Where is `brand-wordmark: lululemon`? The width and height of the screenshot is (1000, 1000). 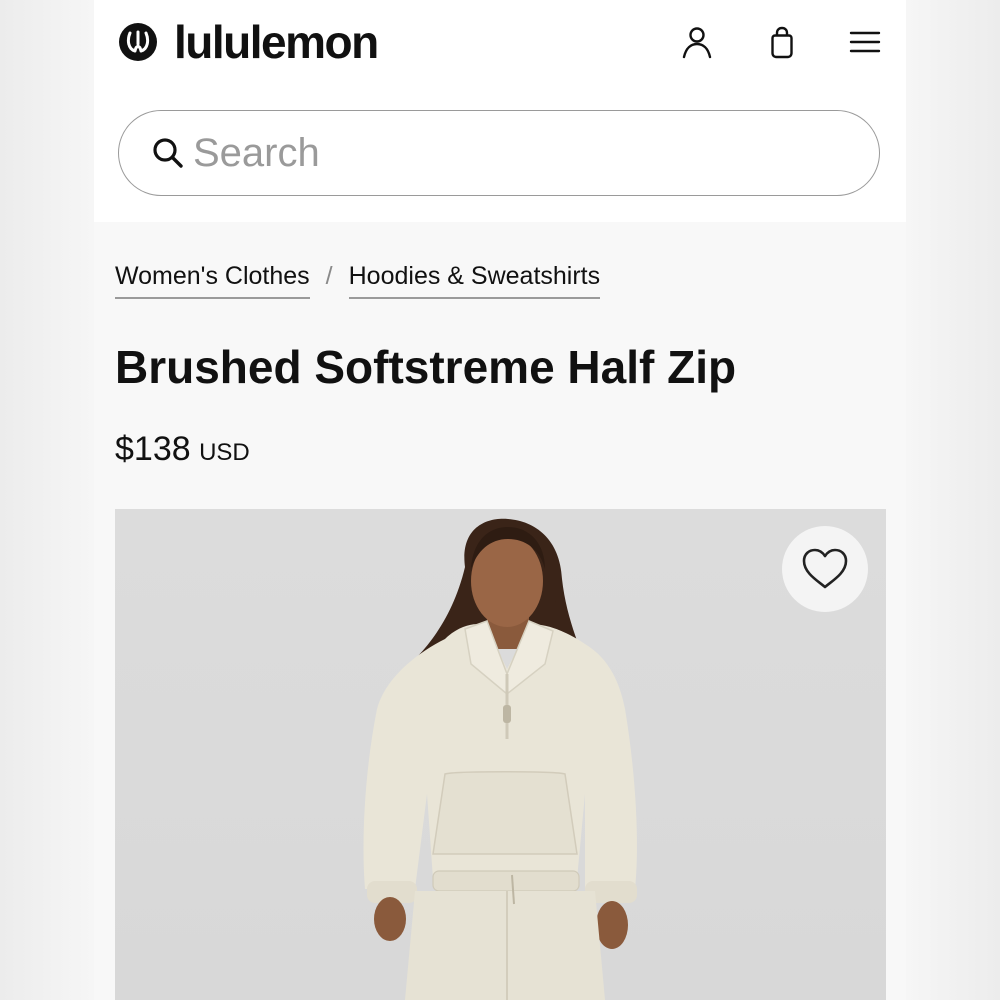
brand-wordmark: lululemon is located at coordinates (276, 42).